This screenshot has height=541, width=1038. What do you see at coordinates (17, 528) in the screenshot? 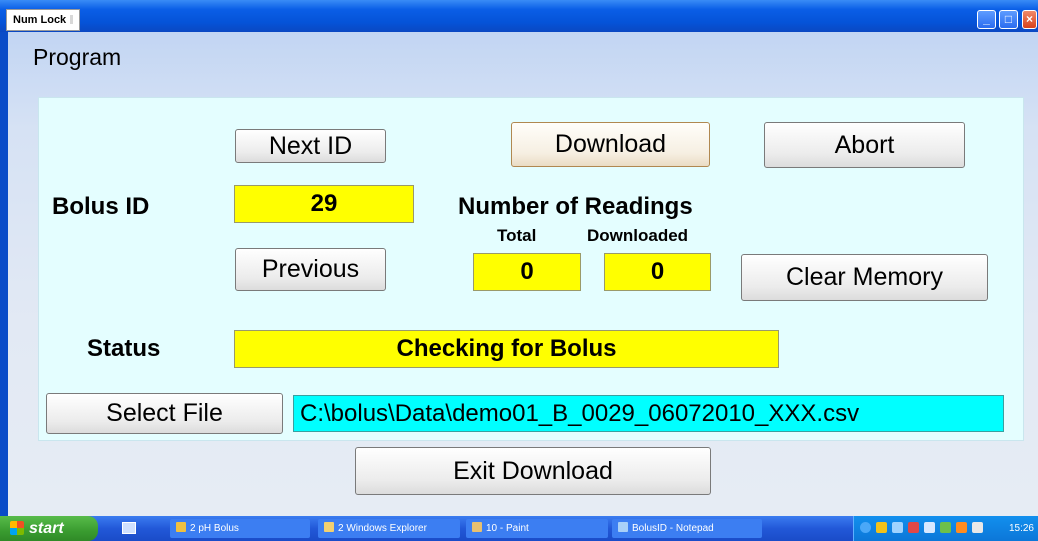
I see `windows-flag-icon` at bounding box center [17, 528].